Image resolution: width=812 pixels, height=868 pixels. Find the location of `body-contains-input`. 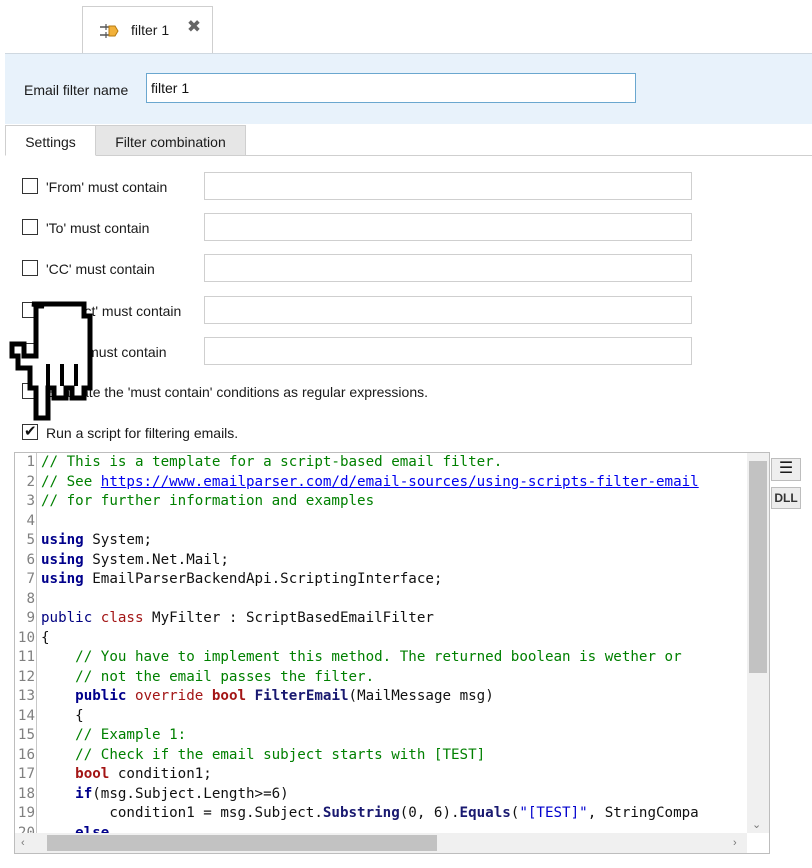

body-contains-input is located at coordinates (448, 351).